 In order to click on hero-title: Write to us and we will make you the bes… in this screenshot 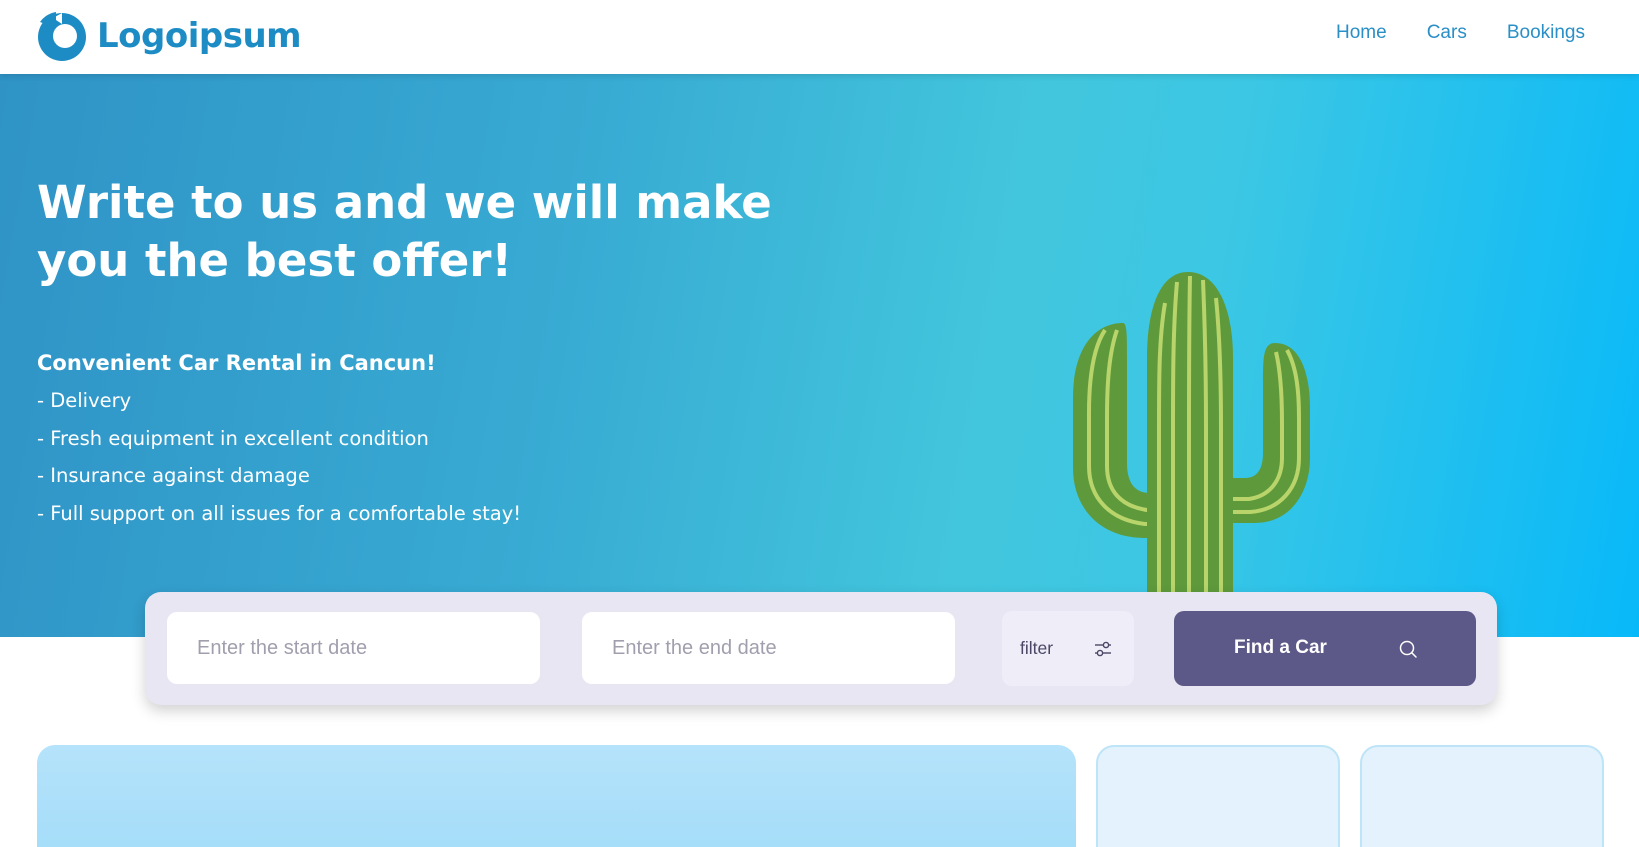, I will do `click(404, 231)`.